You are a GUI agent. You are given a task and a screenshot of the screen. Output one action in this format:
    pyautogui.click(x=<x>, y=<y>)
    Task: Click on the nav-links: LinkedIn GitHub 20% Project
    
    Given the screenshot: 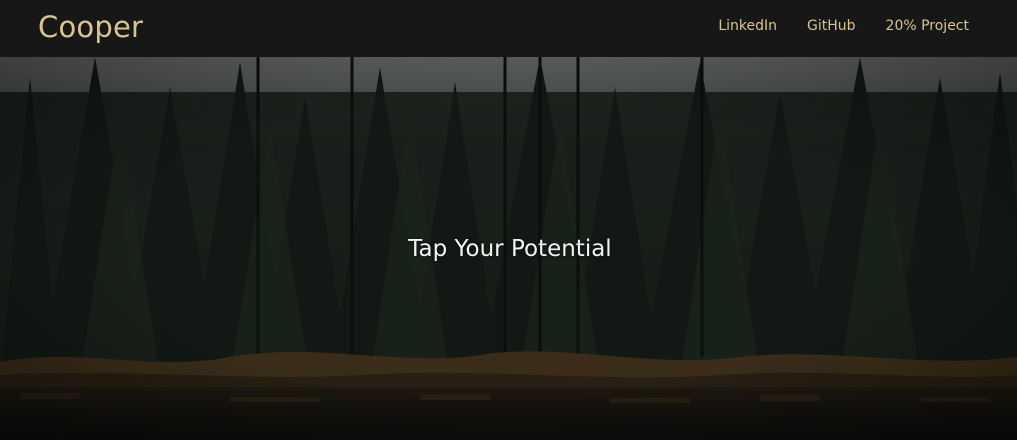 What is the action you would take?
    pyautogui.click(x=843, y=26)
    